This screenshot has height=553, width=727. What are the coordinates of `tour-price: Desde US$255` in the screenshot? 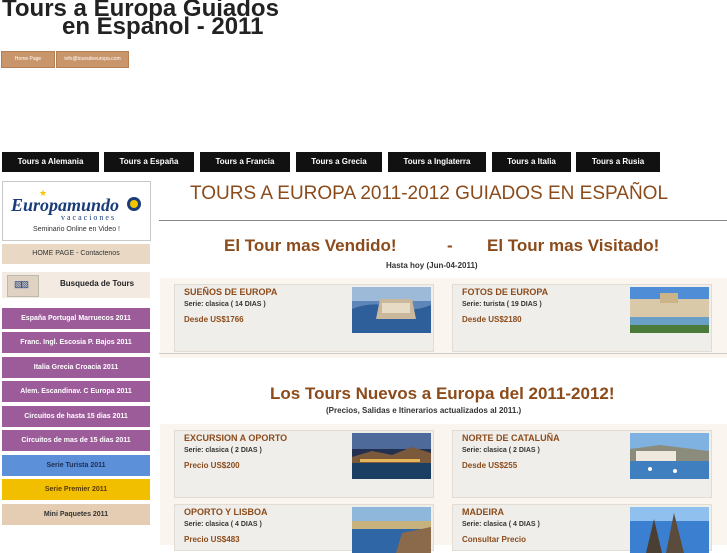 It's located at (490, 465).